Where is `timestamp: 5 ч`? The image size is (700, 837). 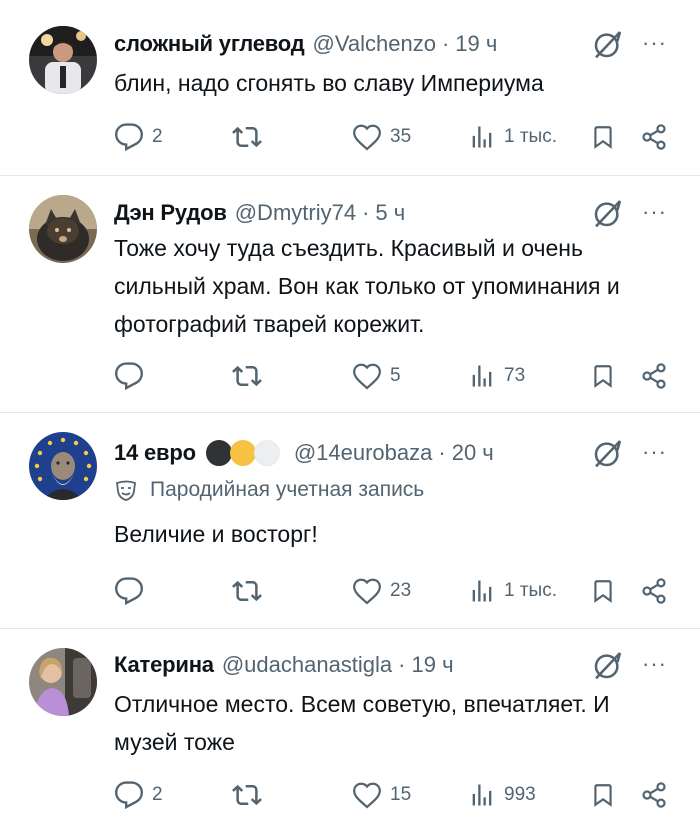
timestamp: 5 ч is located at coordinates (390, 213).